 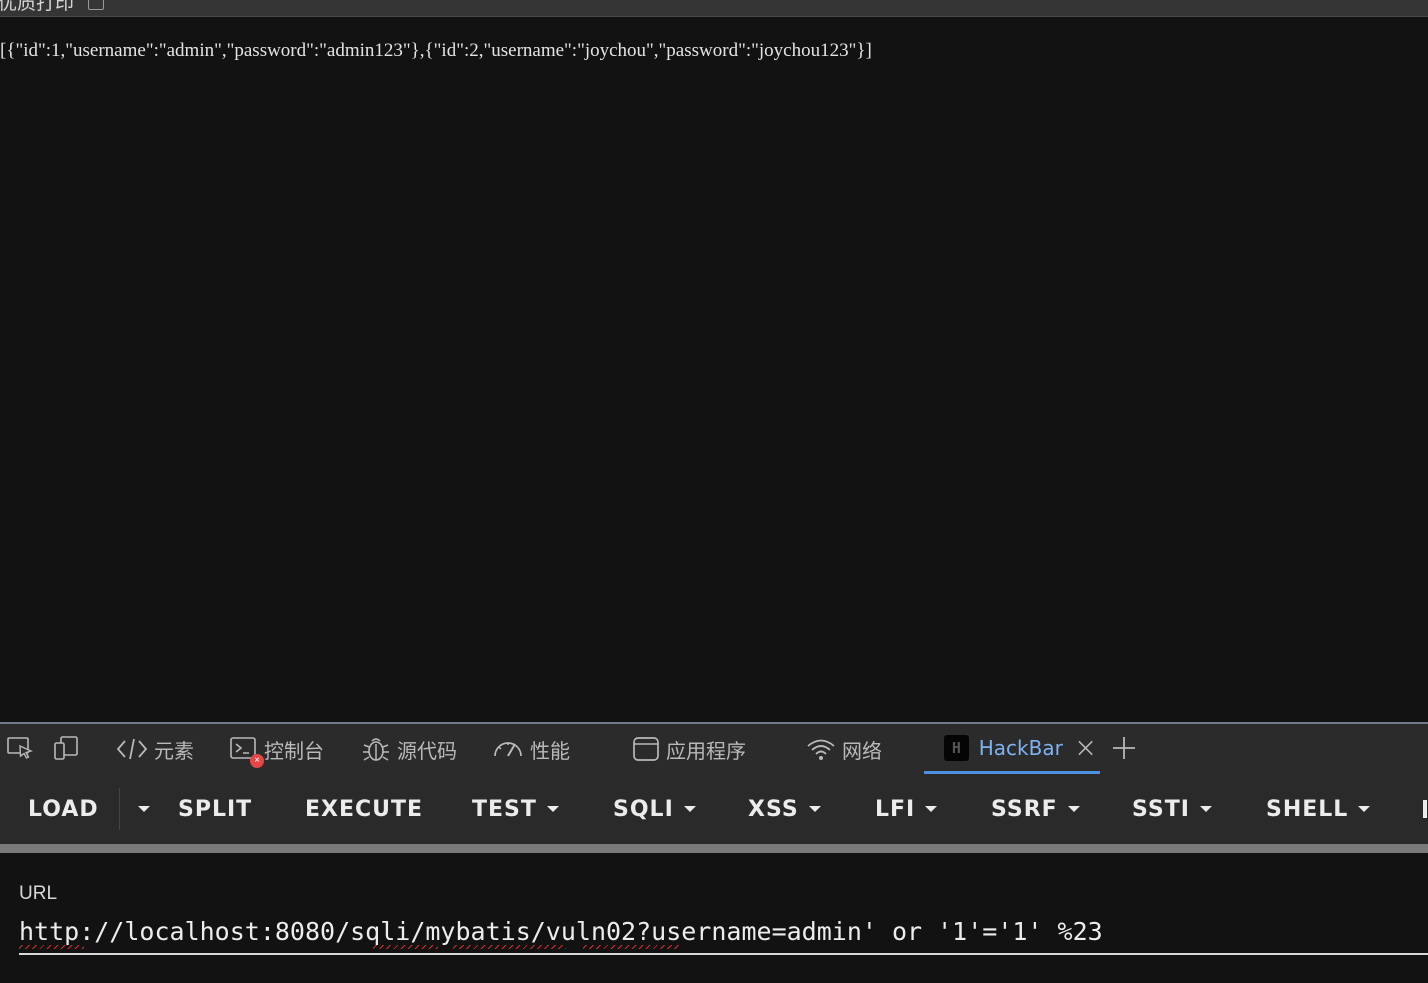 I want to click on load-button: LOAD, so click(x=63, y=809).